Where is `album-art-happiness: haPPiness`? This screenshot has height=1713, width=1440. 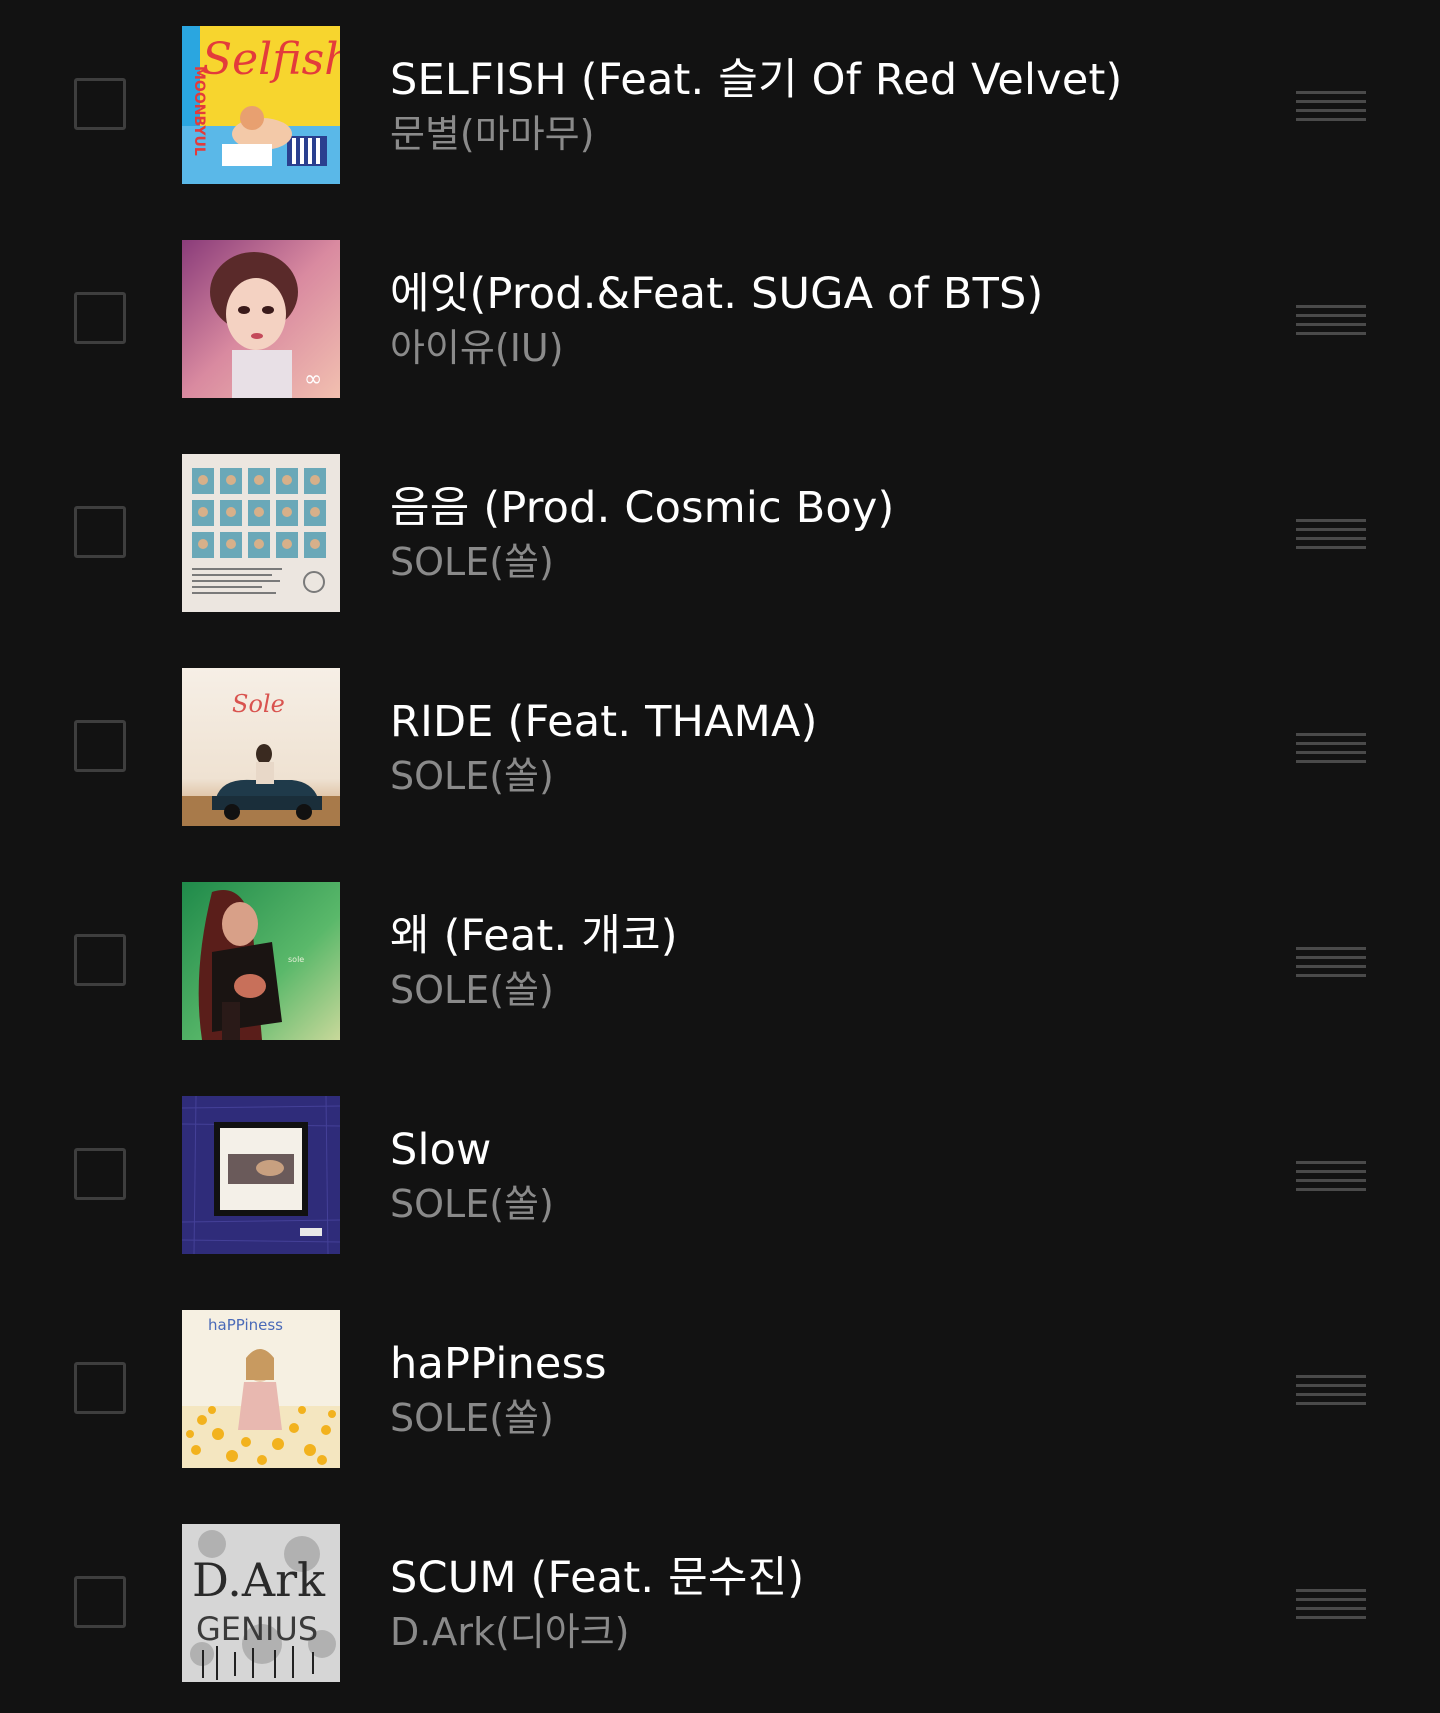
album-art-happiness: haPPiness is located at coordinates (261, 1389).